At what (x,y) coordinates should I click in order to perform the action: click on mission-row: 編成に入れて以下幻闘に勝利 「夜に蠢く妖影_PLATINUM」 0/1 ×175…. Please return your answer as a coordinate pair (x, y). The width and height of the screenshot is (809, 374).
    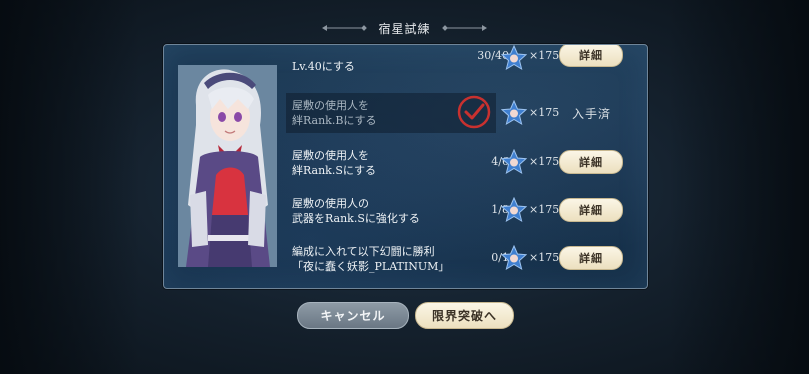
    Looking at the image, I should click on (461, 258).